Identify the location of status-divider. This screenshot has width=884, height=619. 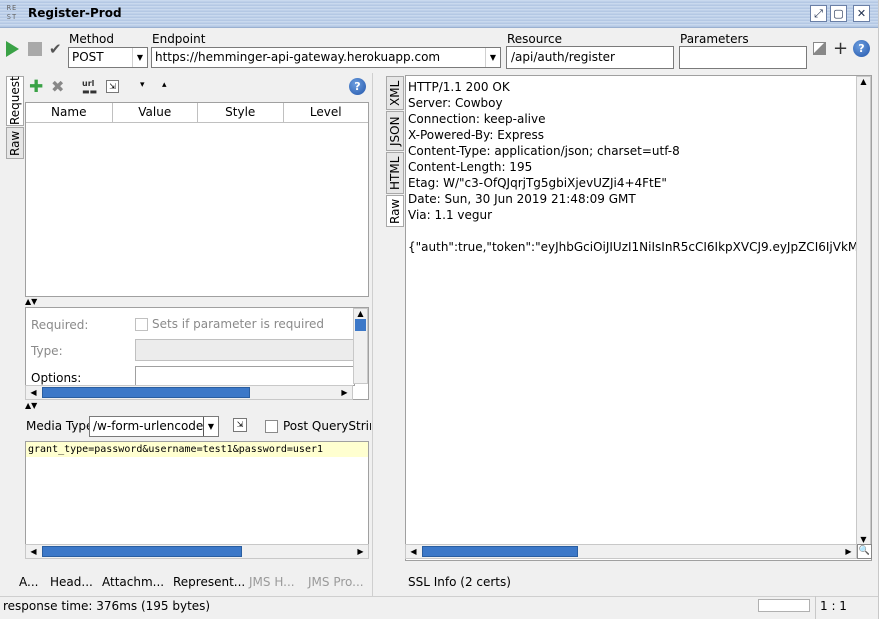
(815, 607).